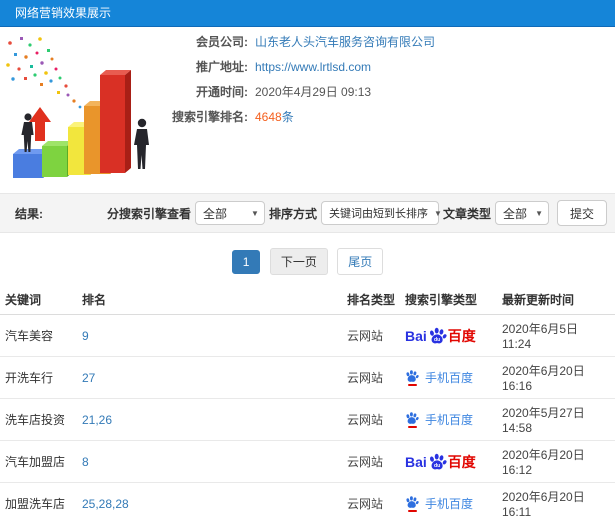  I want to click on updated-cell: 2020年6月5日 11:24, so click(556, 335).